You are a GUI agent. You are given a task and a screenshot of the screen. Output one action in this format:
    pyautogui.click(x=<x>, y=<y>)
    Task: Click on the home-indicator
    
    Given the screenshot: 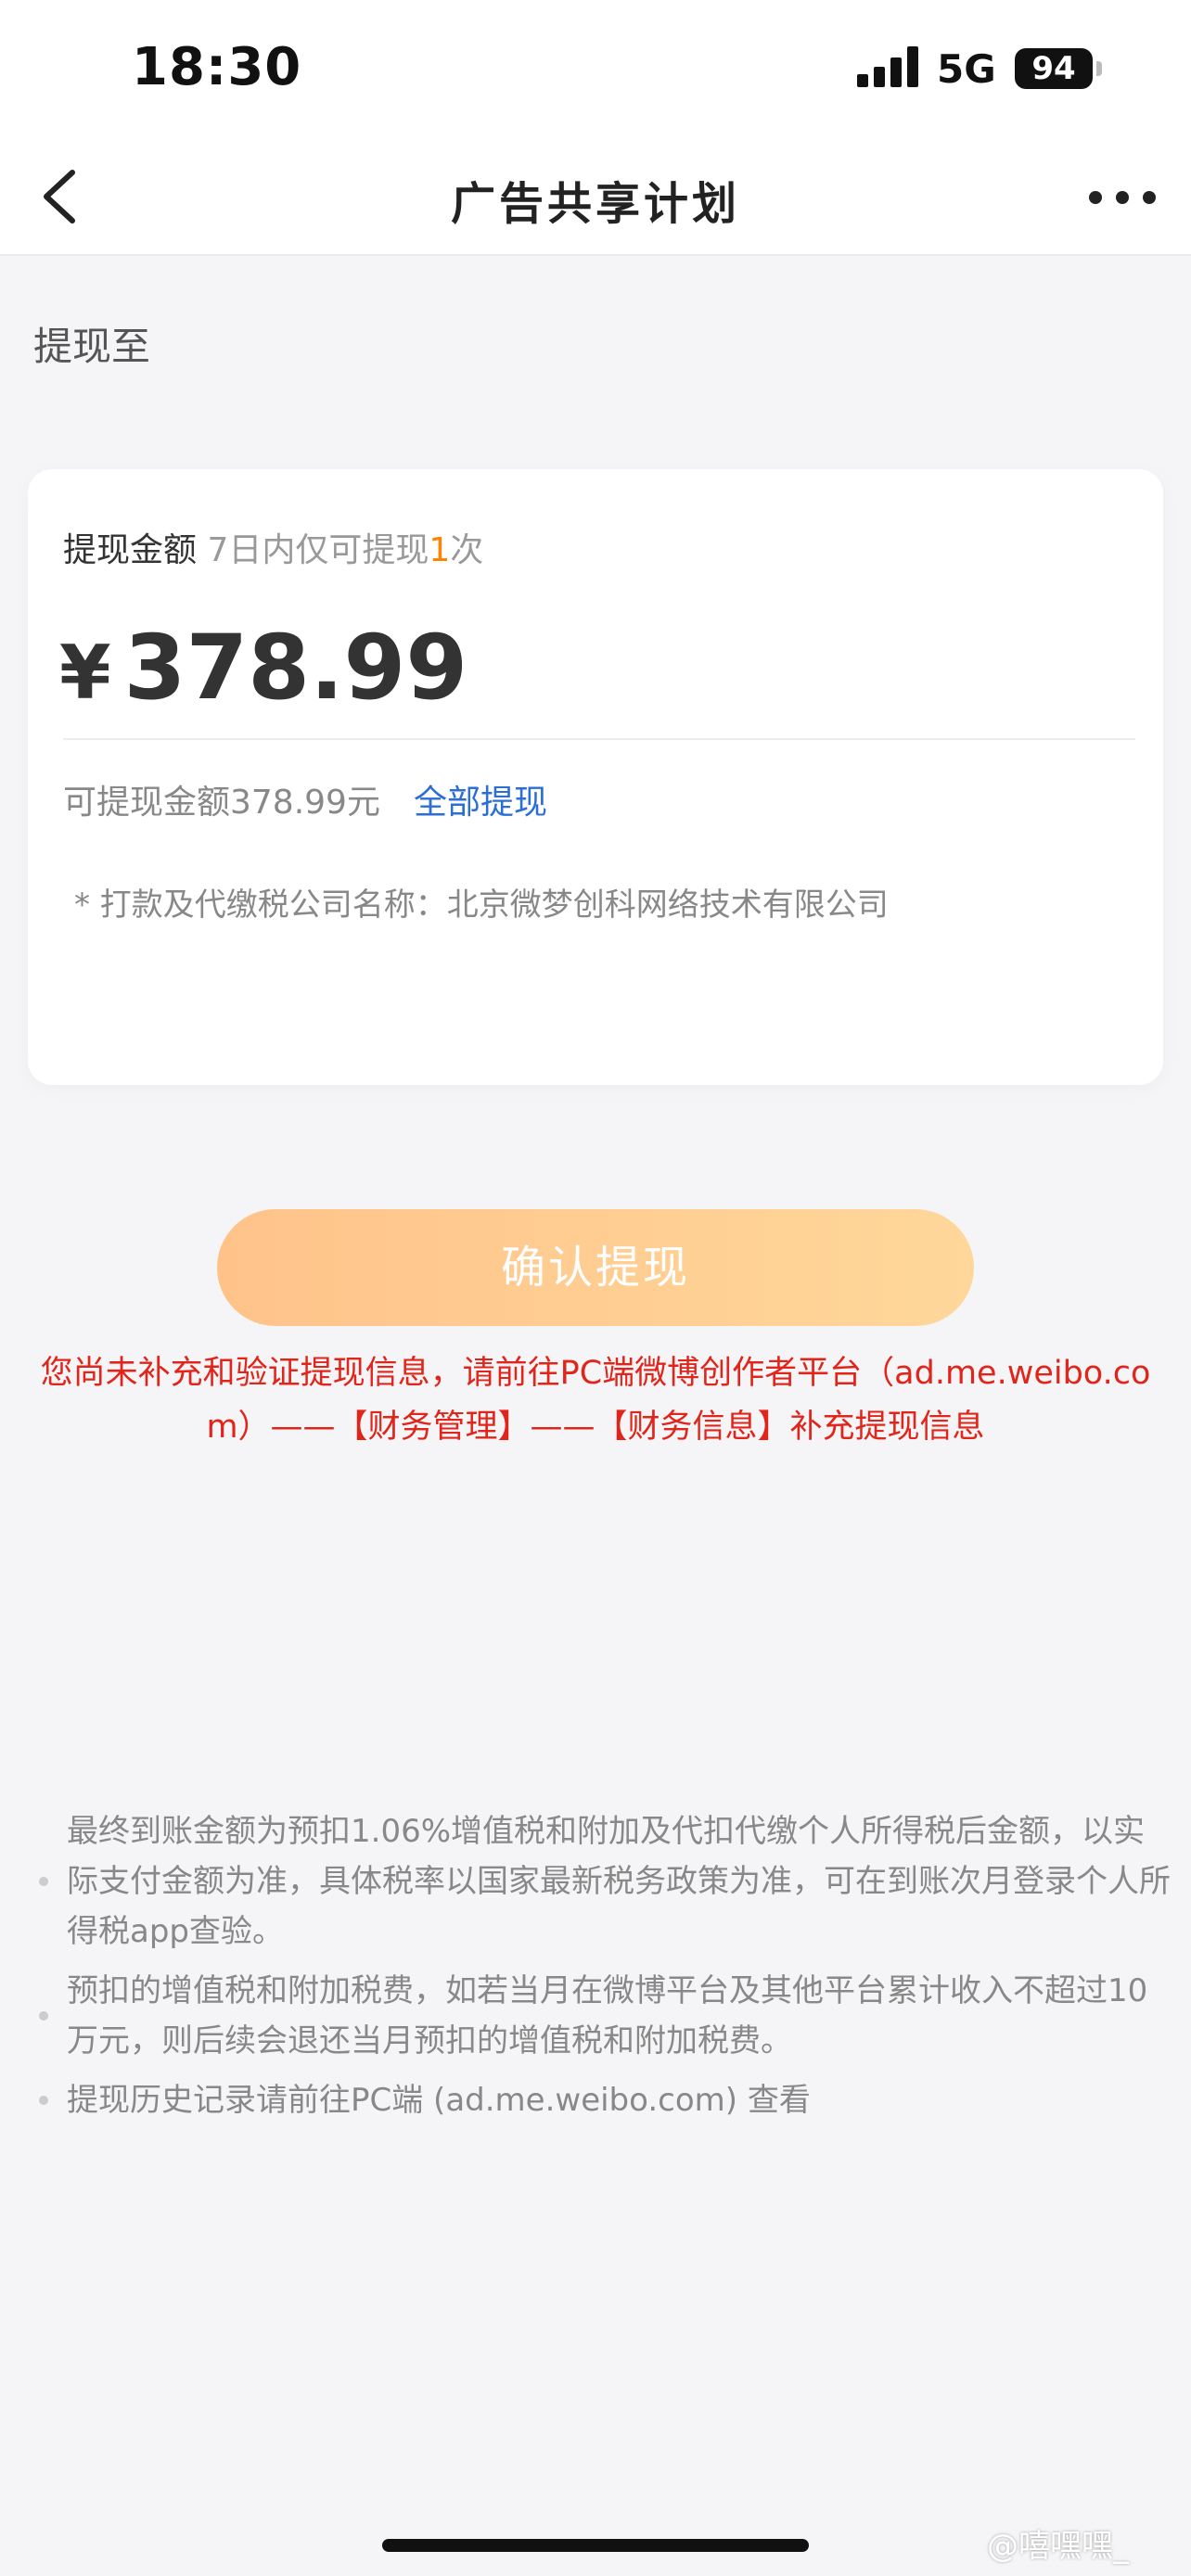 What is the action you would take?
    pyautogui.click(x=595, y=2545)
    